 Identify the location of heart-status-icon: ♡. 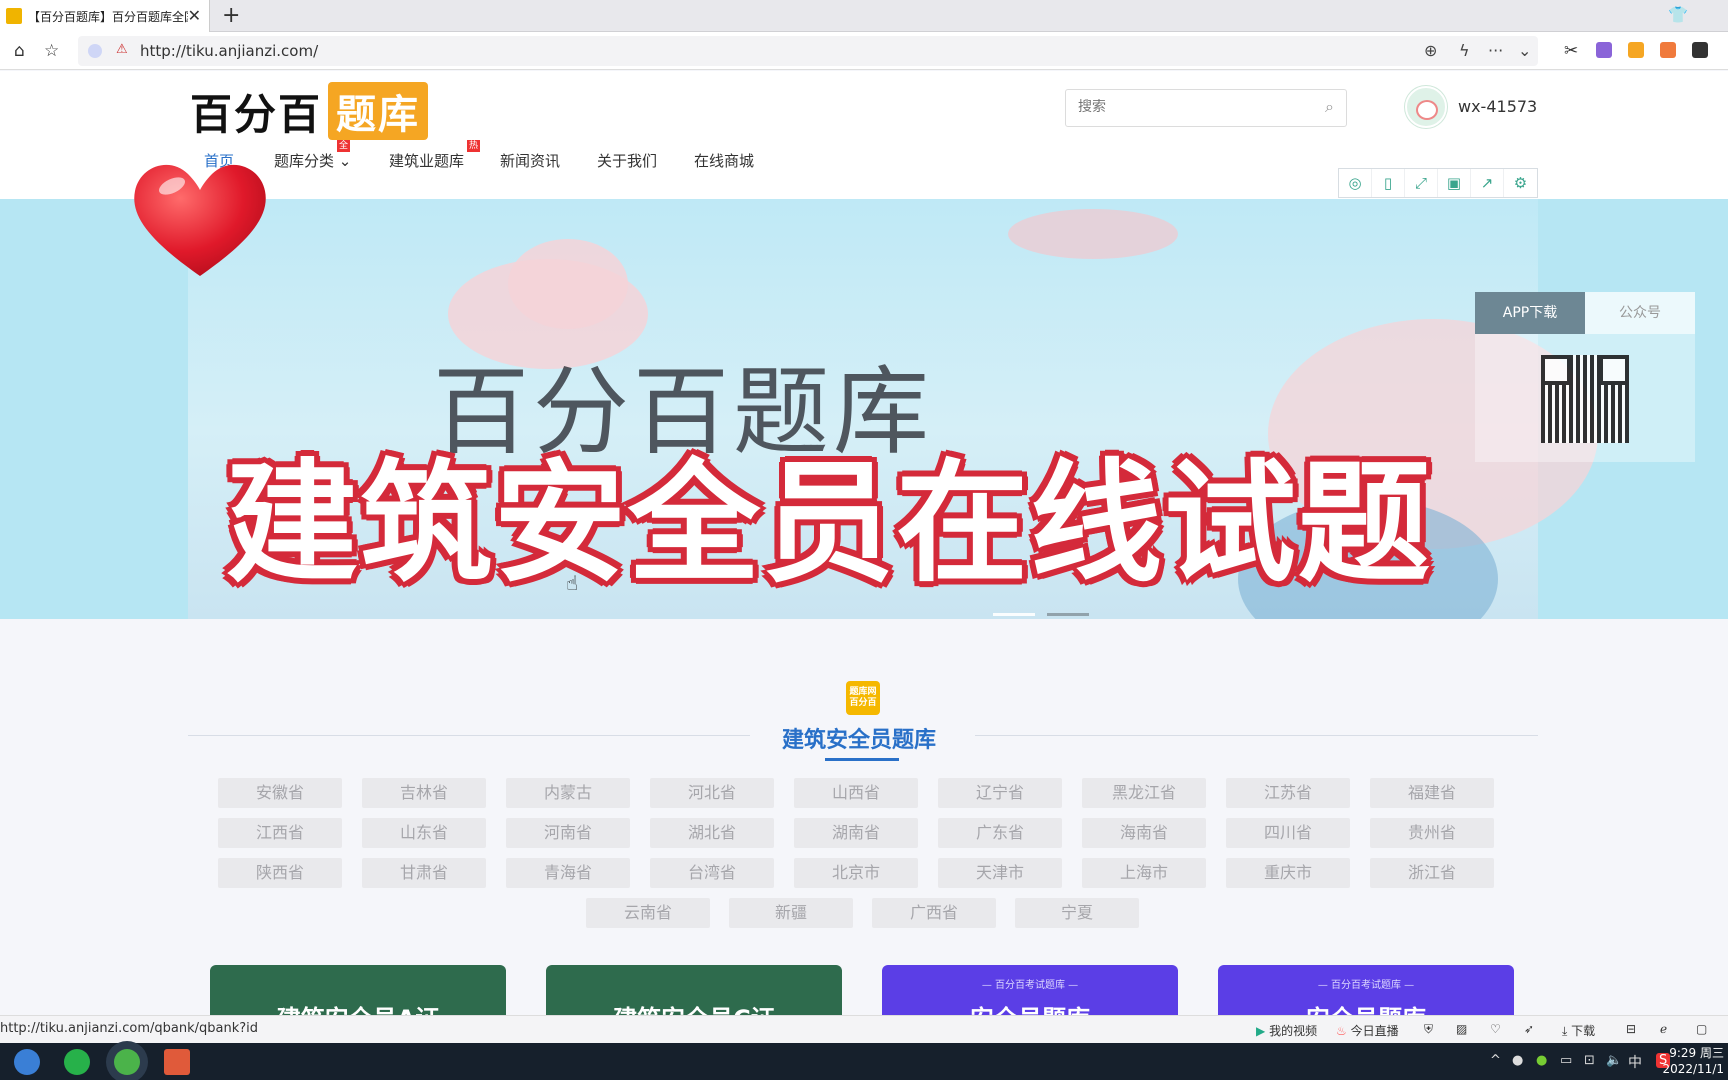
(1495, 1029).